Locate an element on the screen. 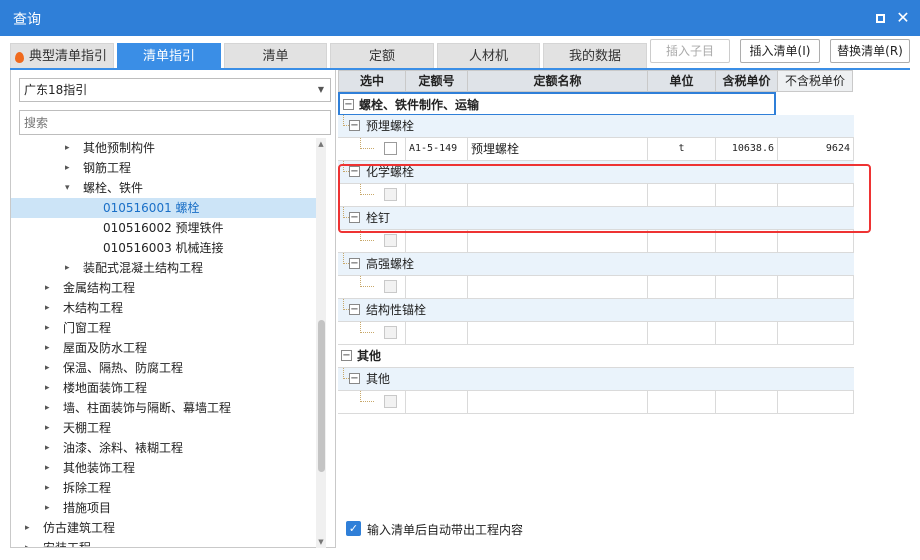  col-header-name: 定额名称 is located at coordinates (558, 81).